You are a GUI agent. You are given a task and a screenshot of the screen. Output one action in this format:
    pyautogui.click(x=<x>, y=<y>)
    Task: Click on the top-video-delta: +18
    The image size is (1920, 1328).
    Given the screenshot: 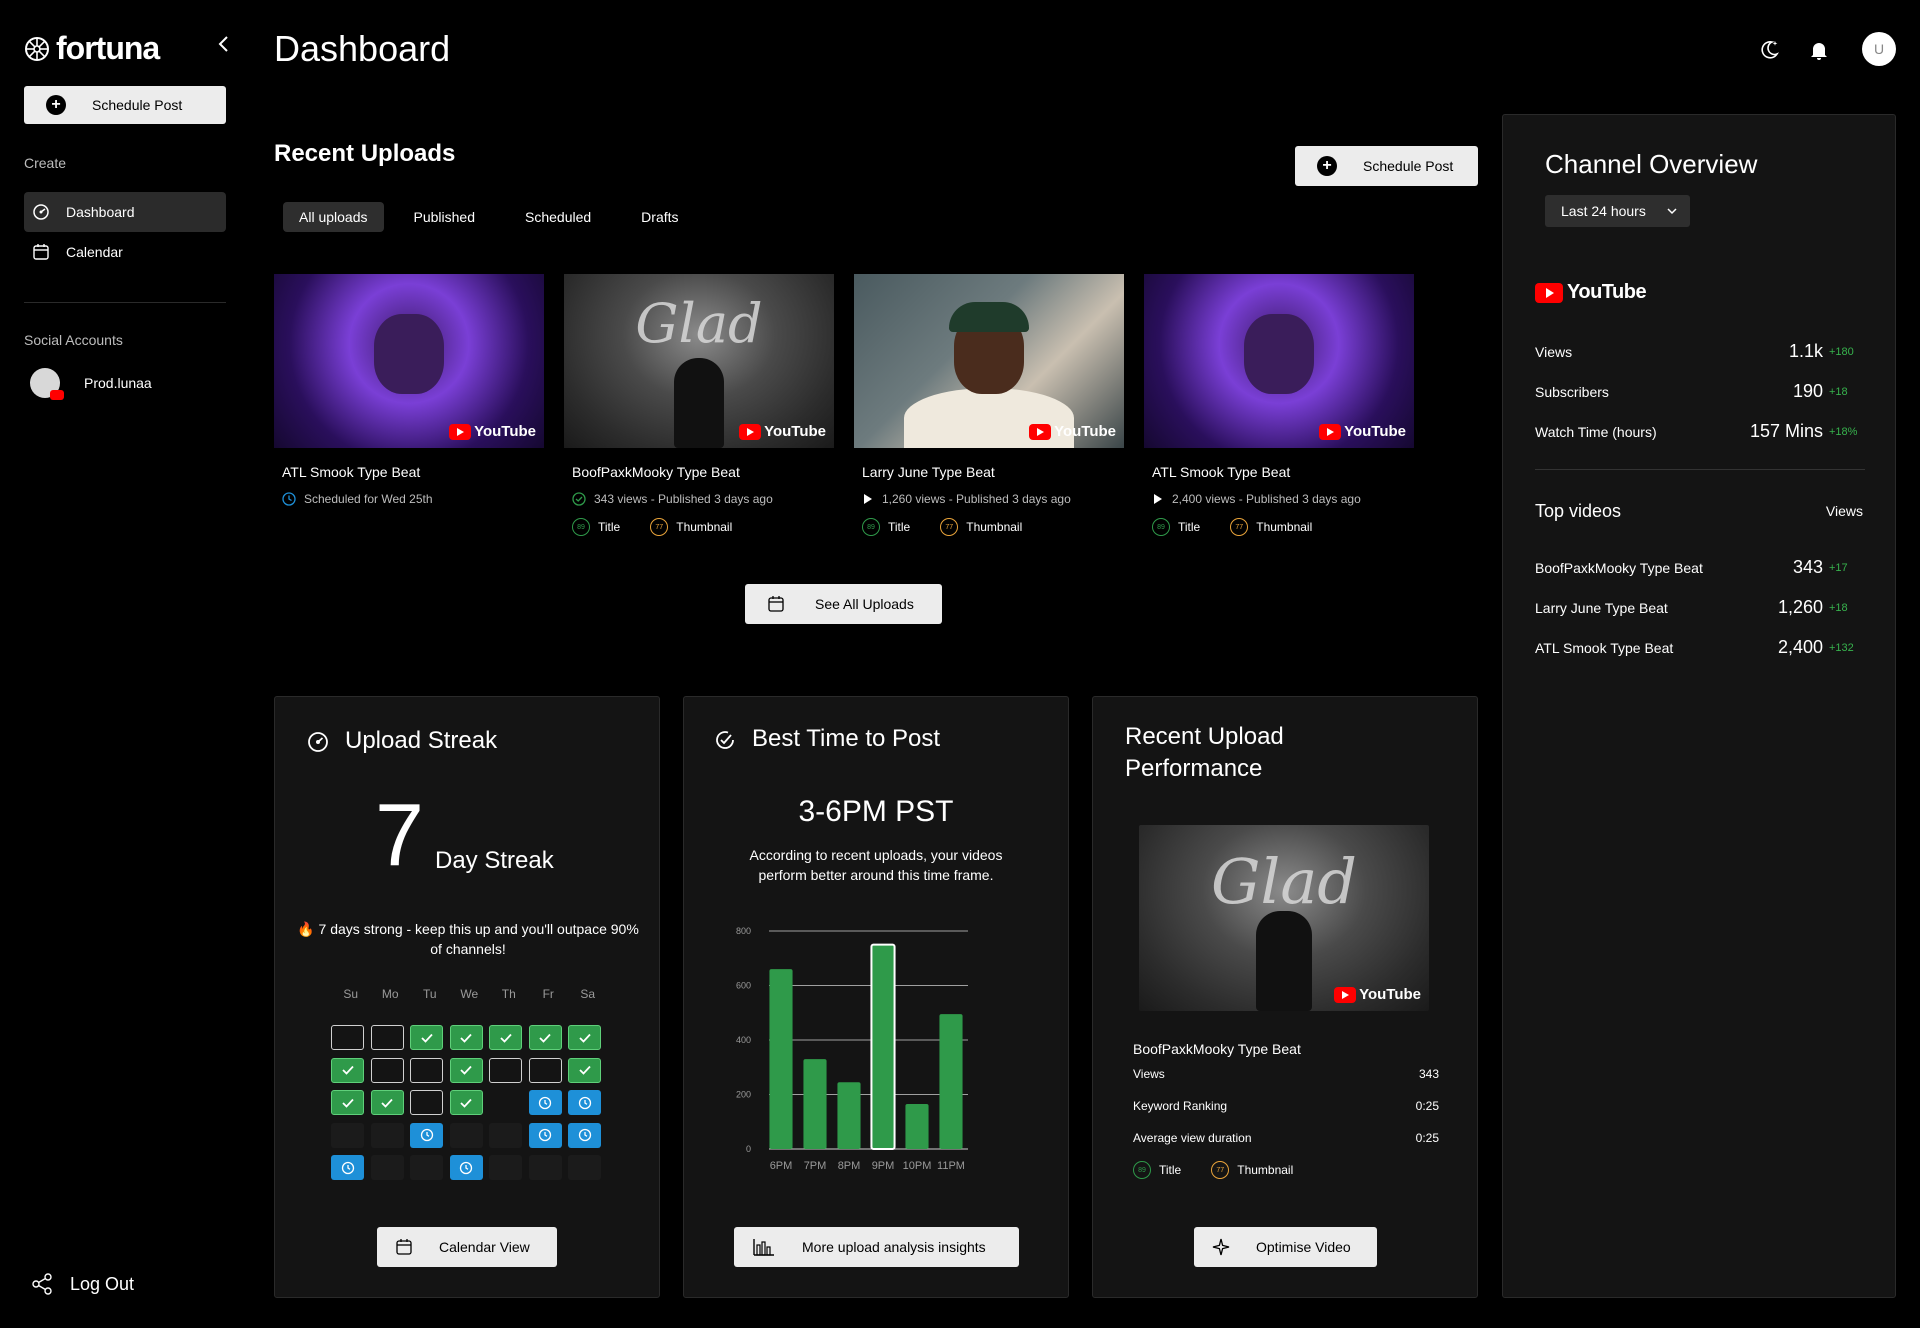 What is the action you would take?
    pyautogui.click(x=1838, y=607)
    